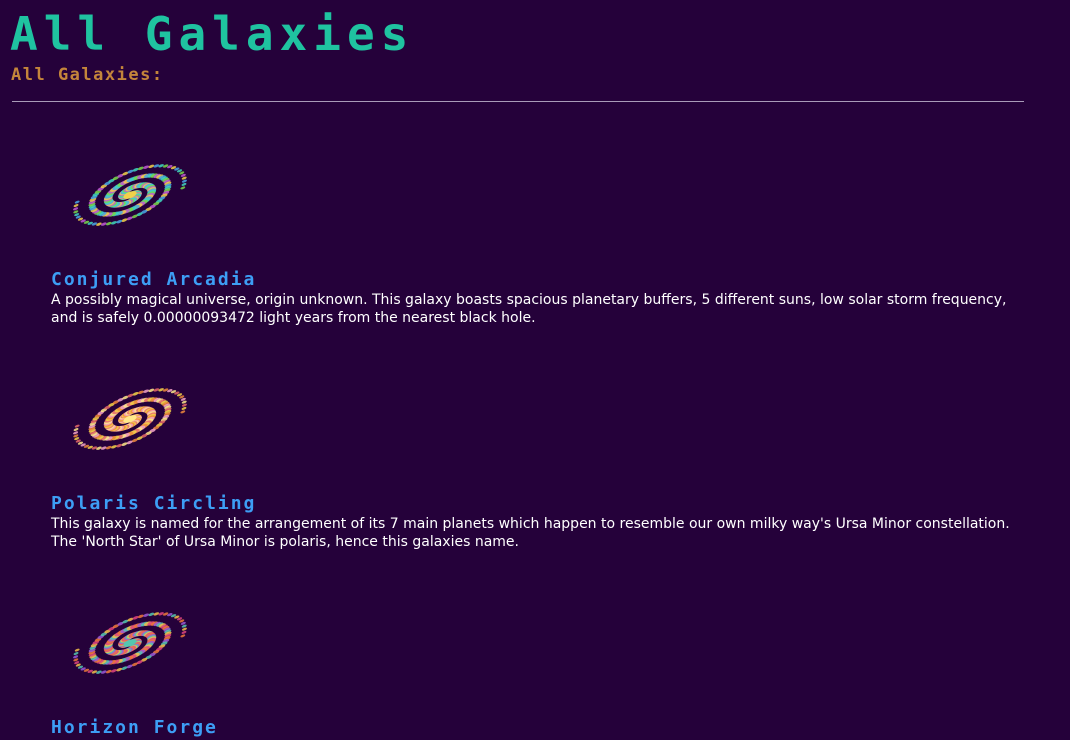 The width and height of the screenshot is (1070, 740). Describe the element at coordinates (87, 75) in the screenshot. I see `page-subtitle: All Galaxies:` at that location.